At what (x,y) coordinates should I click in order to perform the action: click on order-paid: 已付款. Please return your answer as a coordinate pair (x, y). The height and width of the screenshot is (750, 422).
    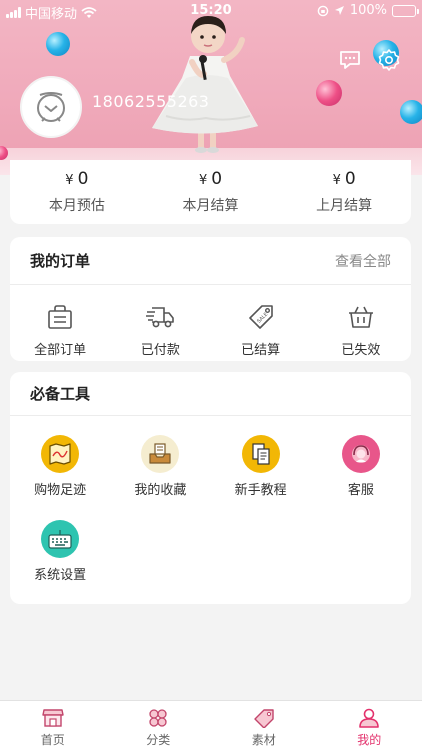
    Looking at the image, I should click on (160, 329).